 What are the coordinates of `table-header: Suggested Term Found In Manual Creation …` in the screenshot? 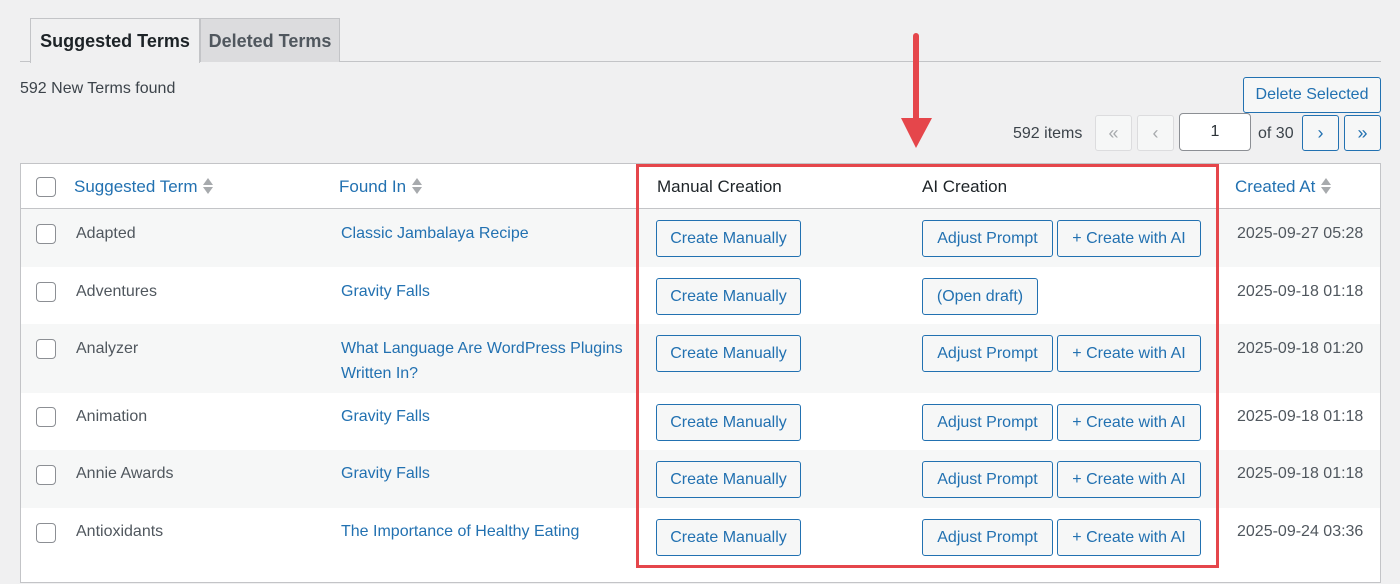 It's located at (700, 186).